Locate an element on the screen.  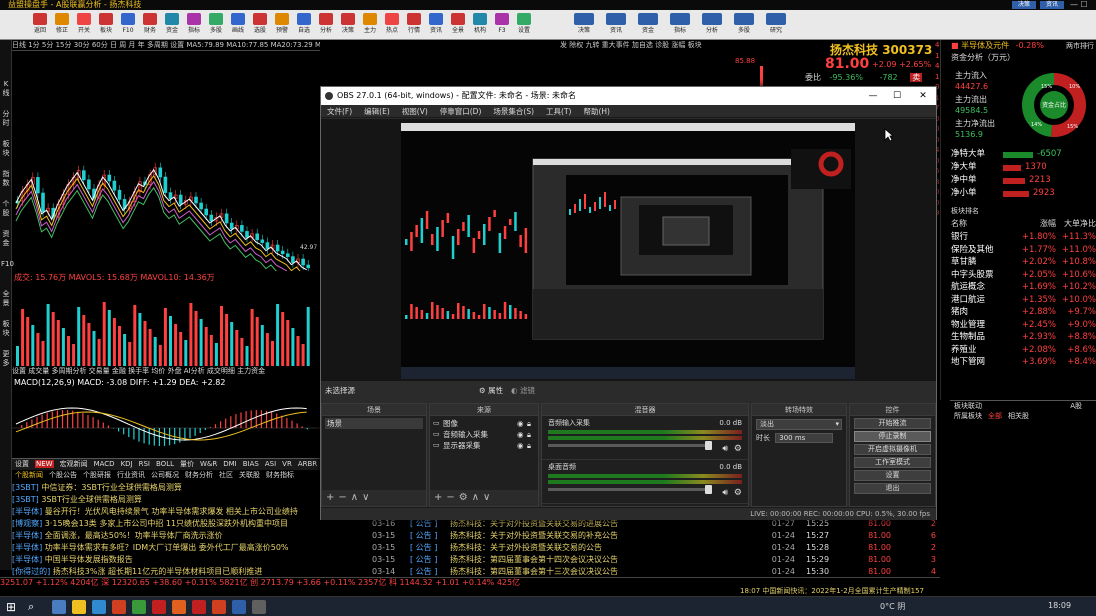
toolbar-right-button-6: 研究 is located at coordinates (776, 25).